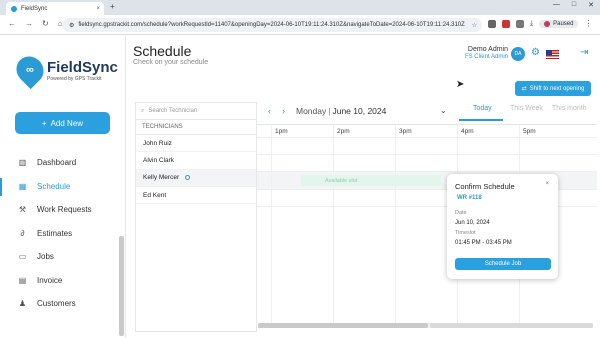 This screenshot has width=600, height=338. What do you see at coordinates (556, 5) in the screenshot?
I see `minimize-button: —` at bounding box center [556, 5].